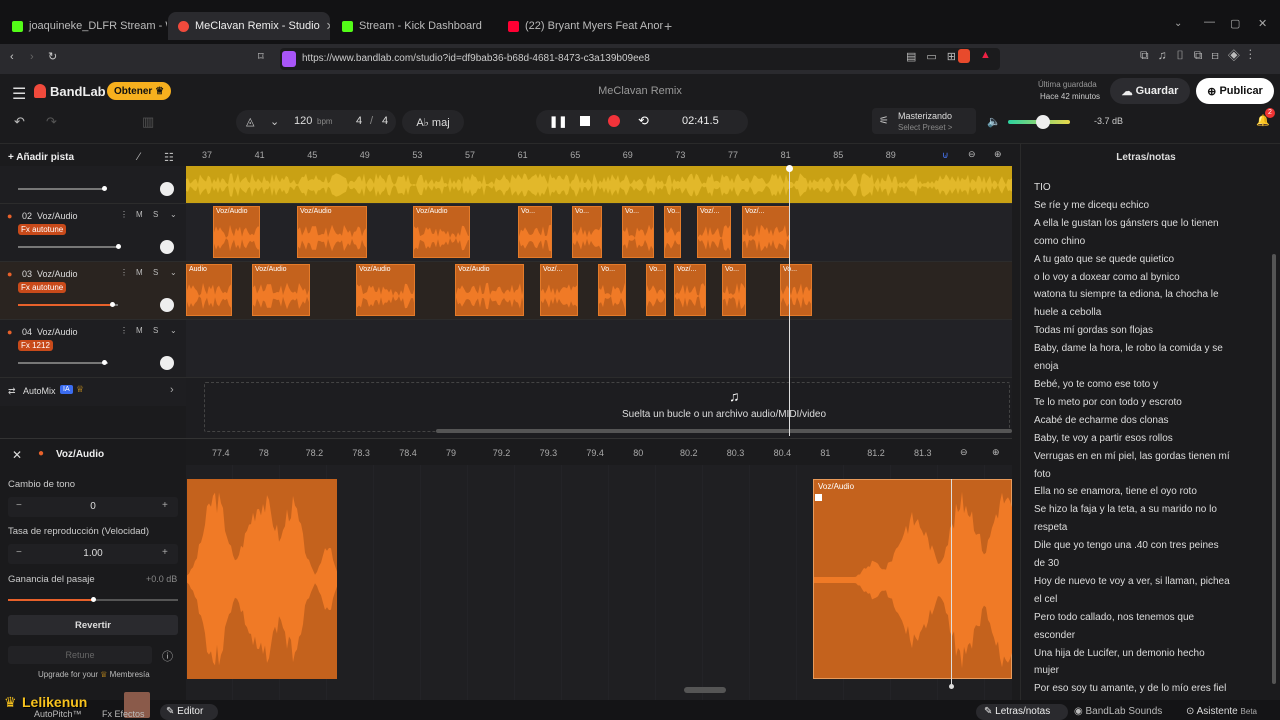 The width and height of the screenshot is (1280, 720). I want to click on brave-shield-icon, so click(964, 56).